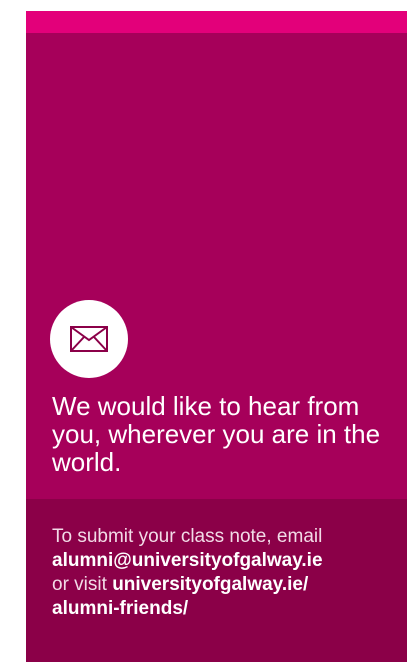 This screenshot has height=662, width=407. I want to click on footer-connector-text: or visit, so click(79, 584).